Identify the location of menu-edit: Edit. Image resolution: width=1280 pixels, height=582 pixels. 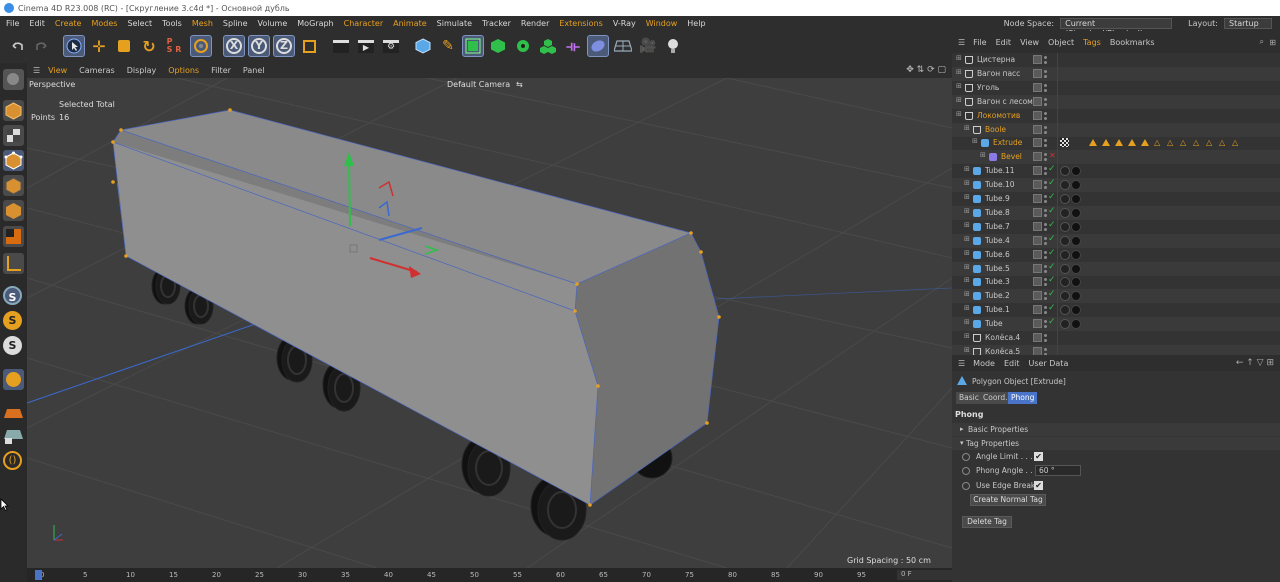
(37, 23).